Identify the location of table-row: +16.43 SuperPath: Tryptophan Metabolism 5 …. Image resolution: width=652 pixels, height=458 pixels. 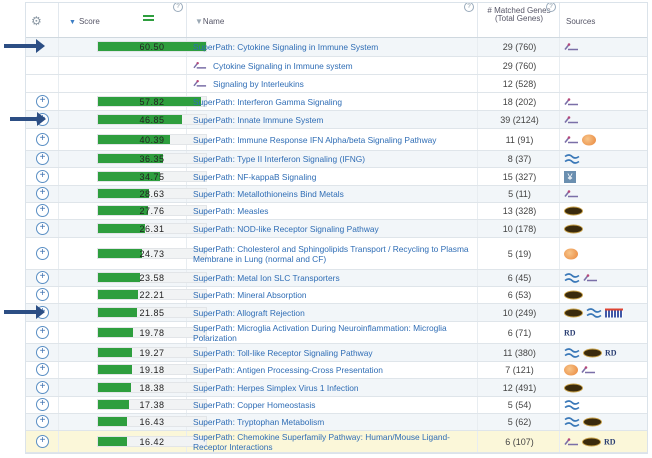
(336, 422).